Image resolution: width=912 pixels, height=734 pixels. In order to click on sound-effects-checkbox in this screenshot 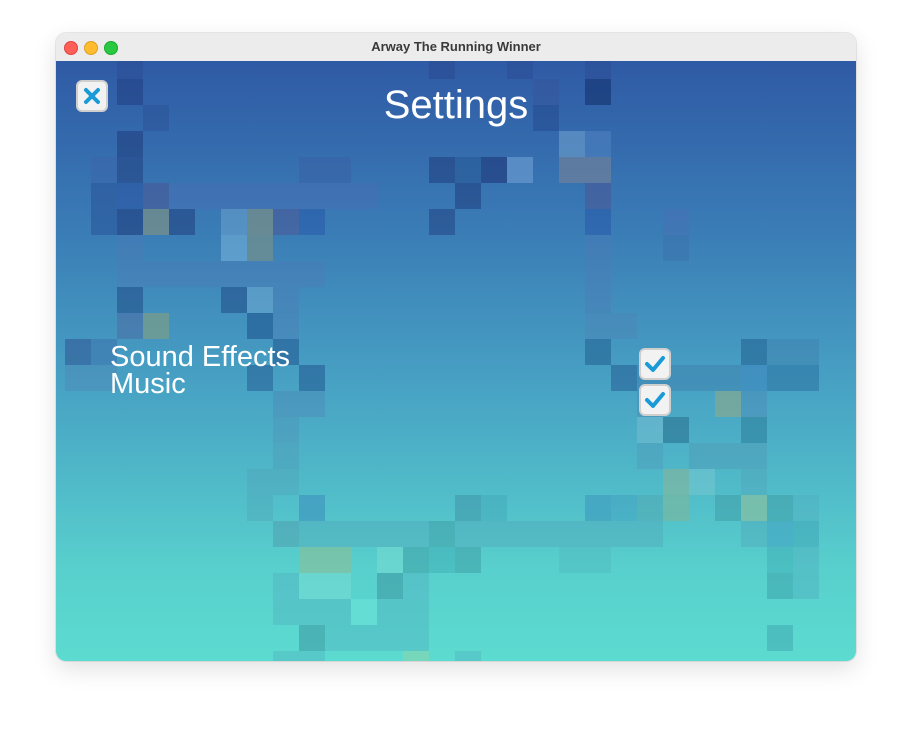, I will do `click(655, 364)`.